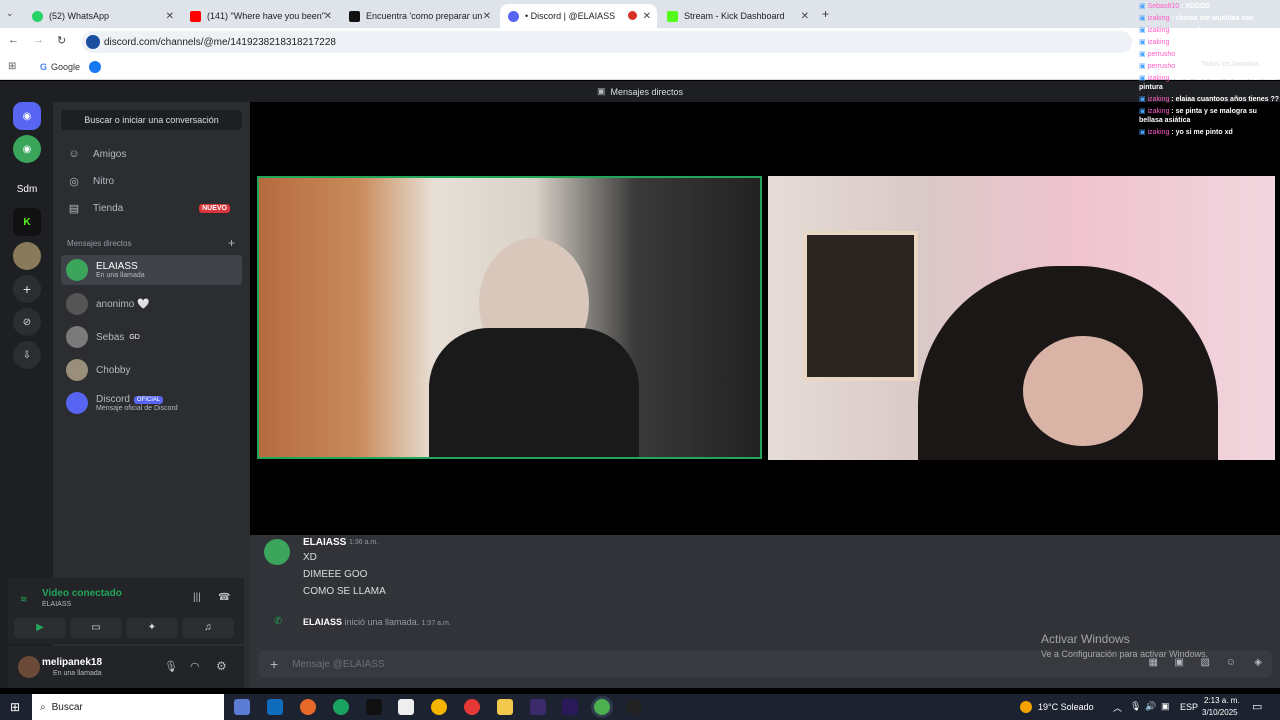 Image resolution: width=1280 pixels, height=720 pixels. I want to click on nav-friends: ☺ Amigos, so click(151, 154).